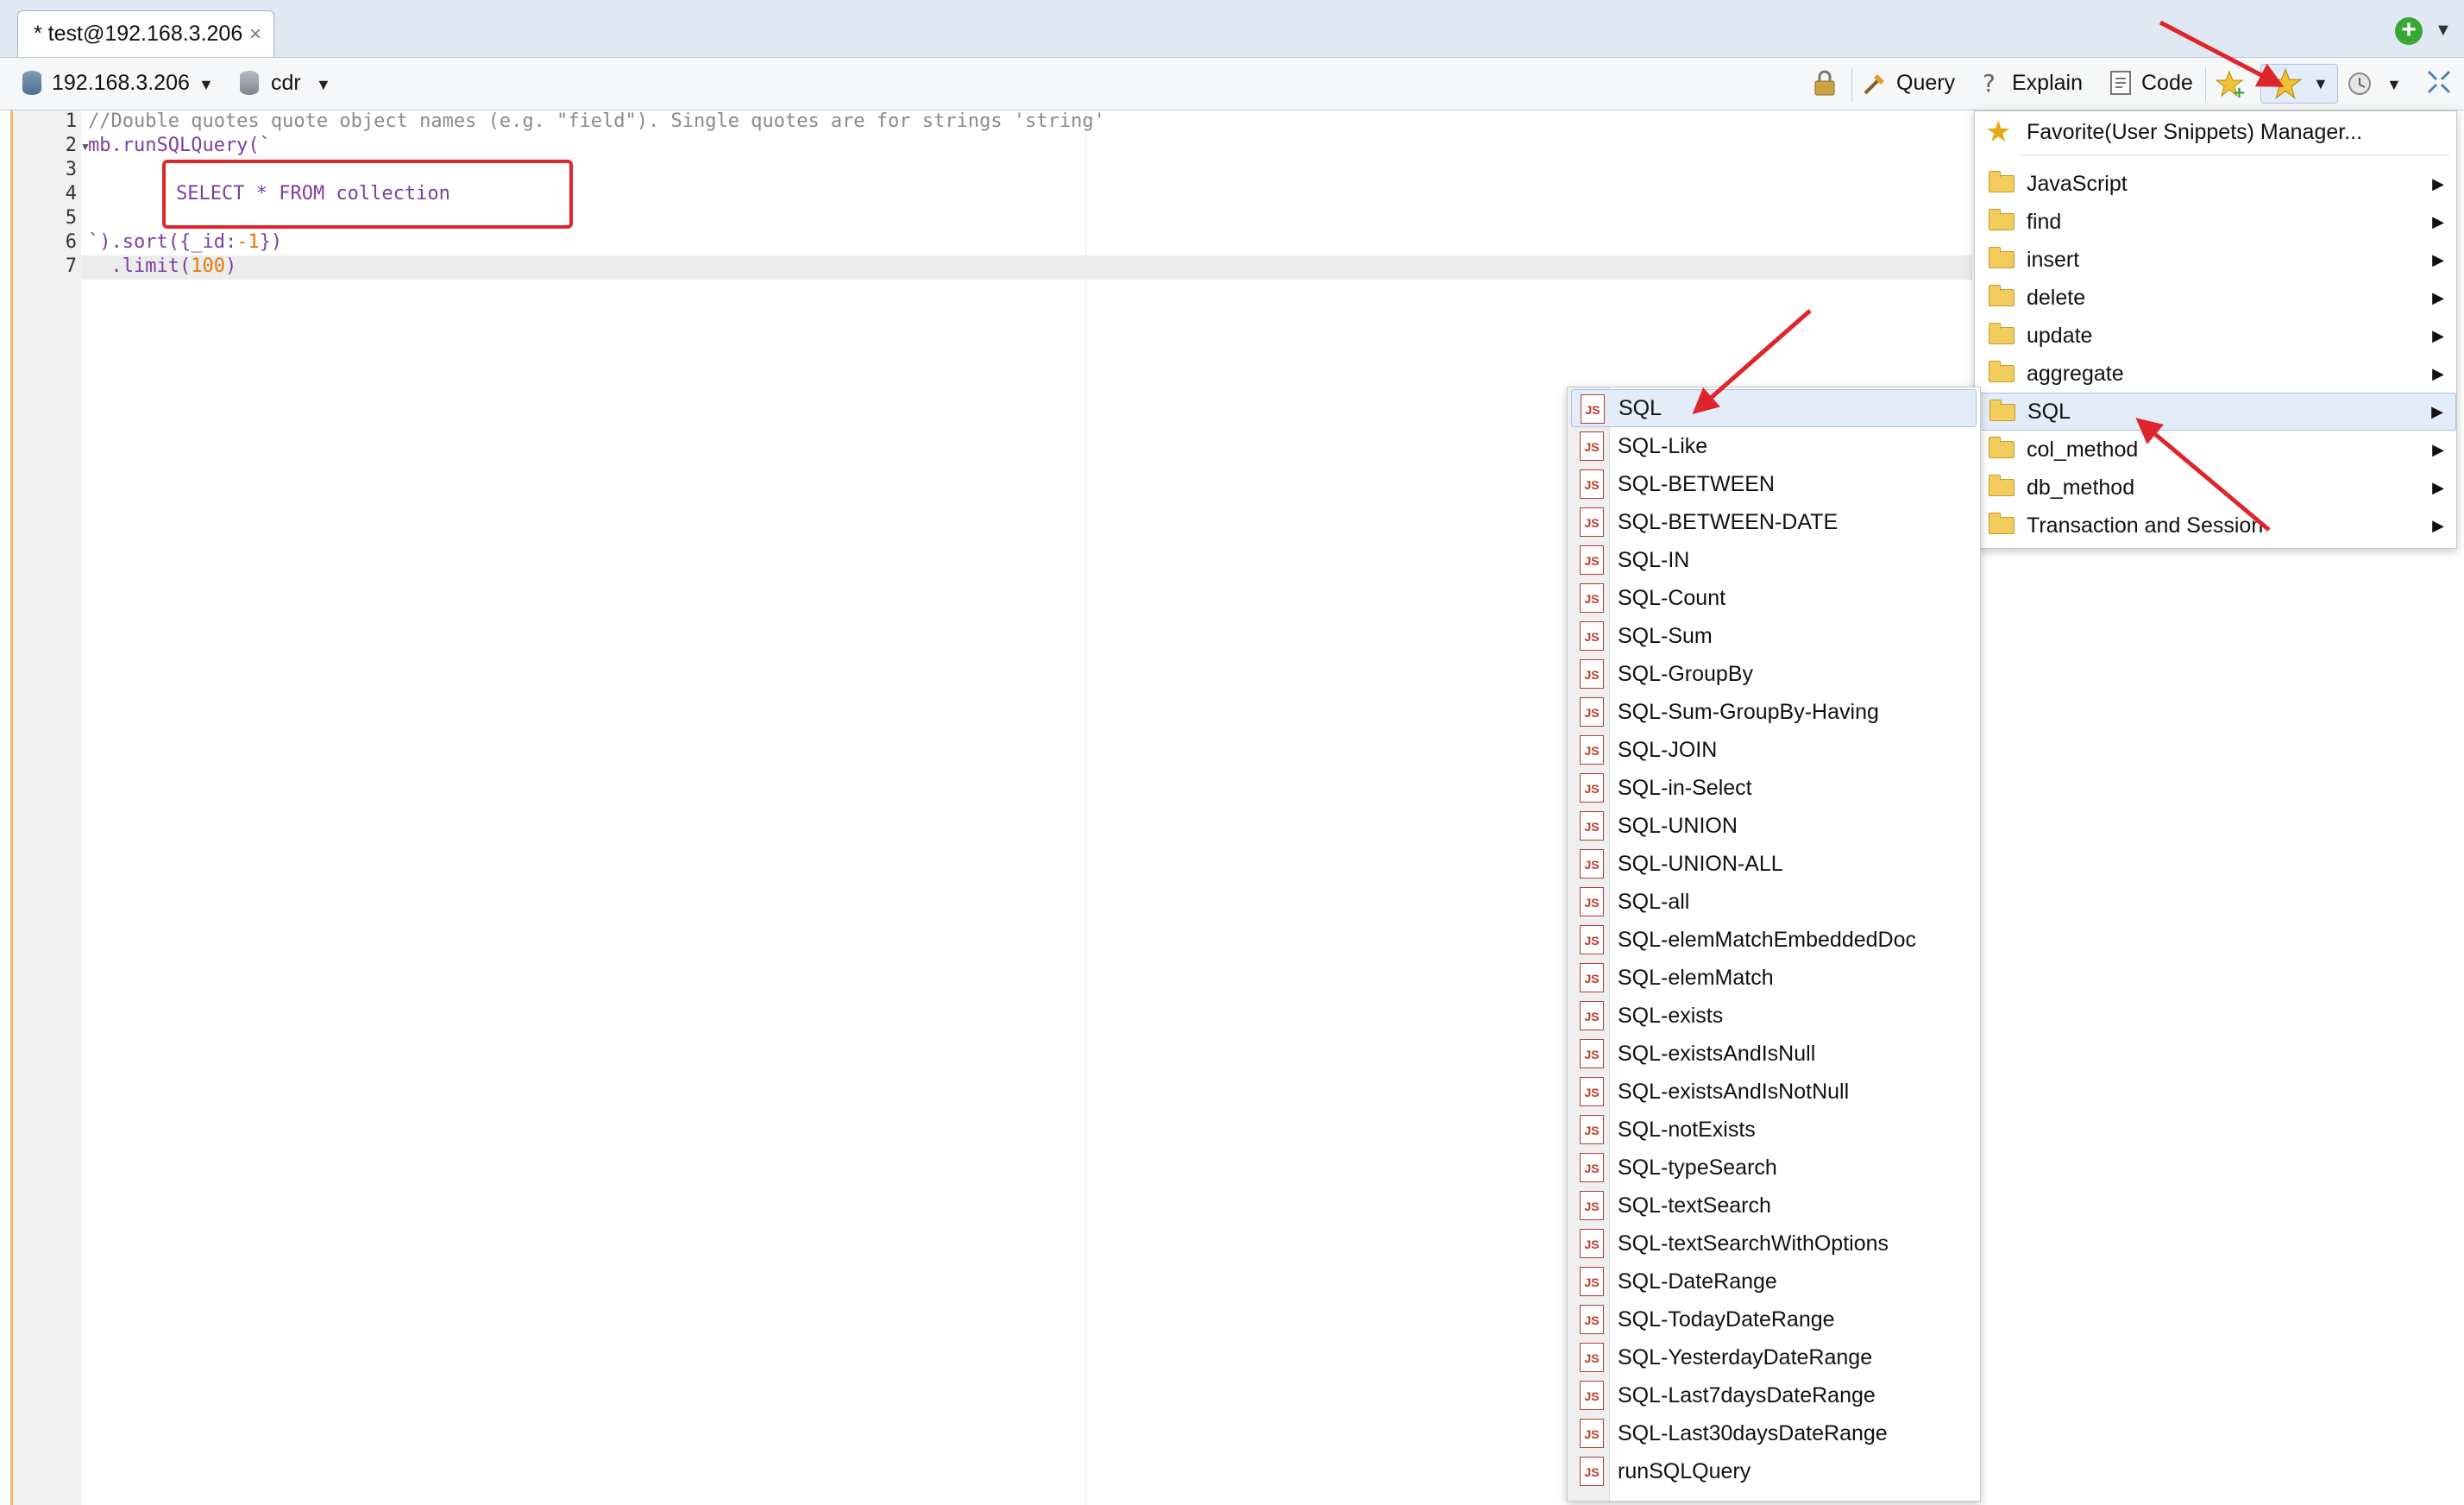 Image resolution: width=2464 pixels, height=1505 pixels. Describe the element at coordinates (2216, 298) in the screenshot. I see `folder-item-delete: delete ▶` at that location.